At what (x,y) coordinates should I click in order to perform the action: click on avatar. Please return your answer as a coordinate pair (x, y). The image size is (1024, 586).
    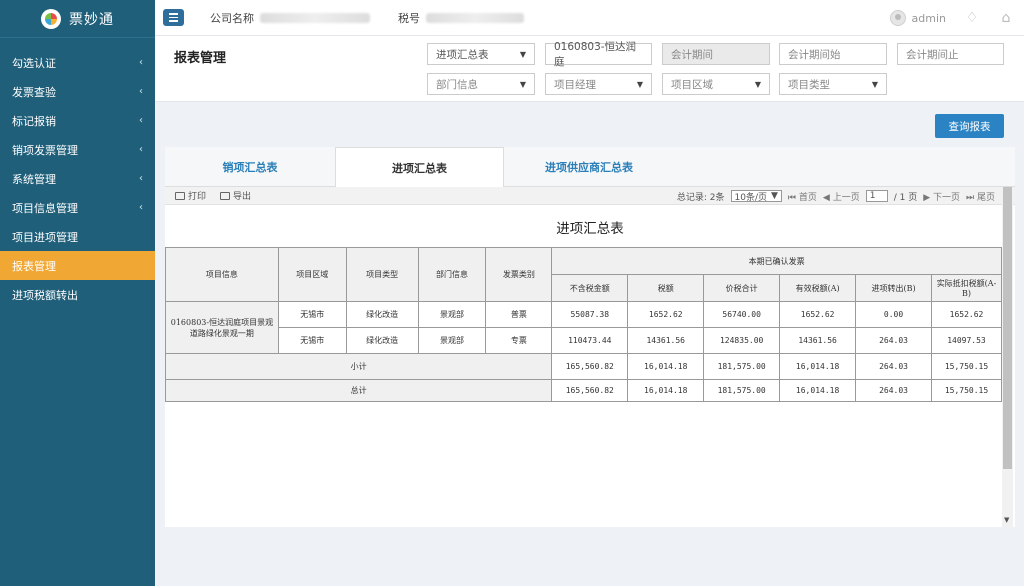
    Looking at the image, I should click on (897, 18).